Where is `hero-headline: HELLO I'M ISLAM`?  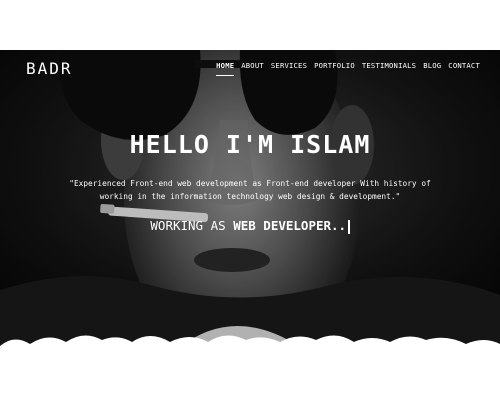 hero-headline: HELLO I'M ISLAM is located at coordinates (250, 144).